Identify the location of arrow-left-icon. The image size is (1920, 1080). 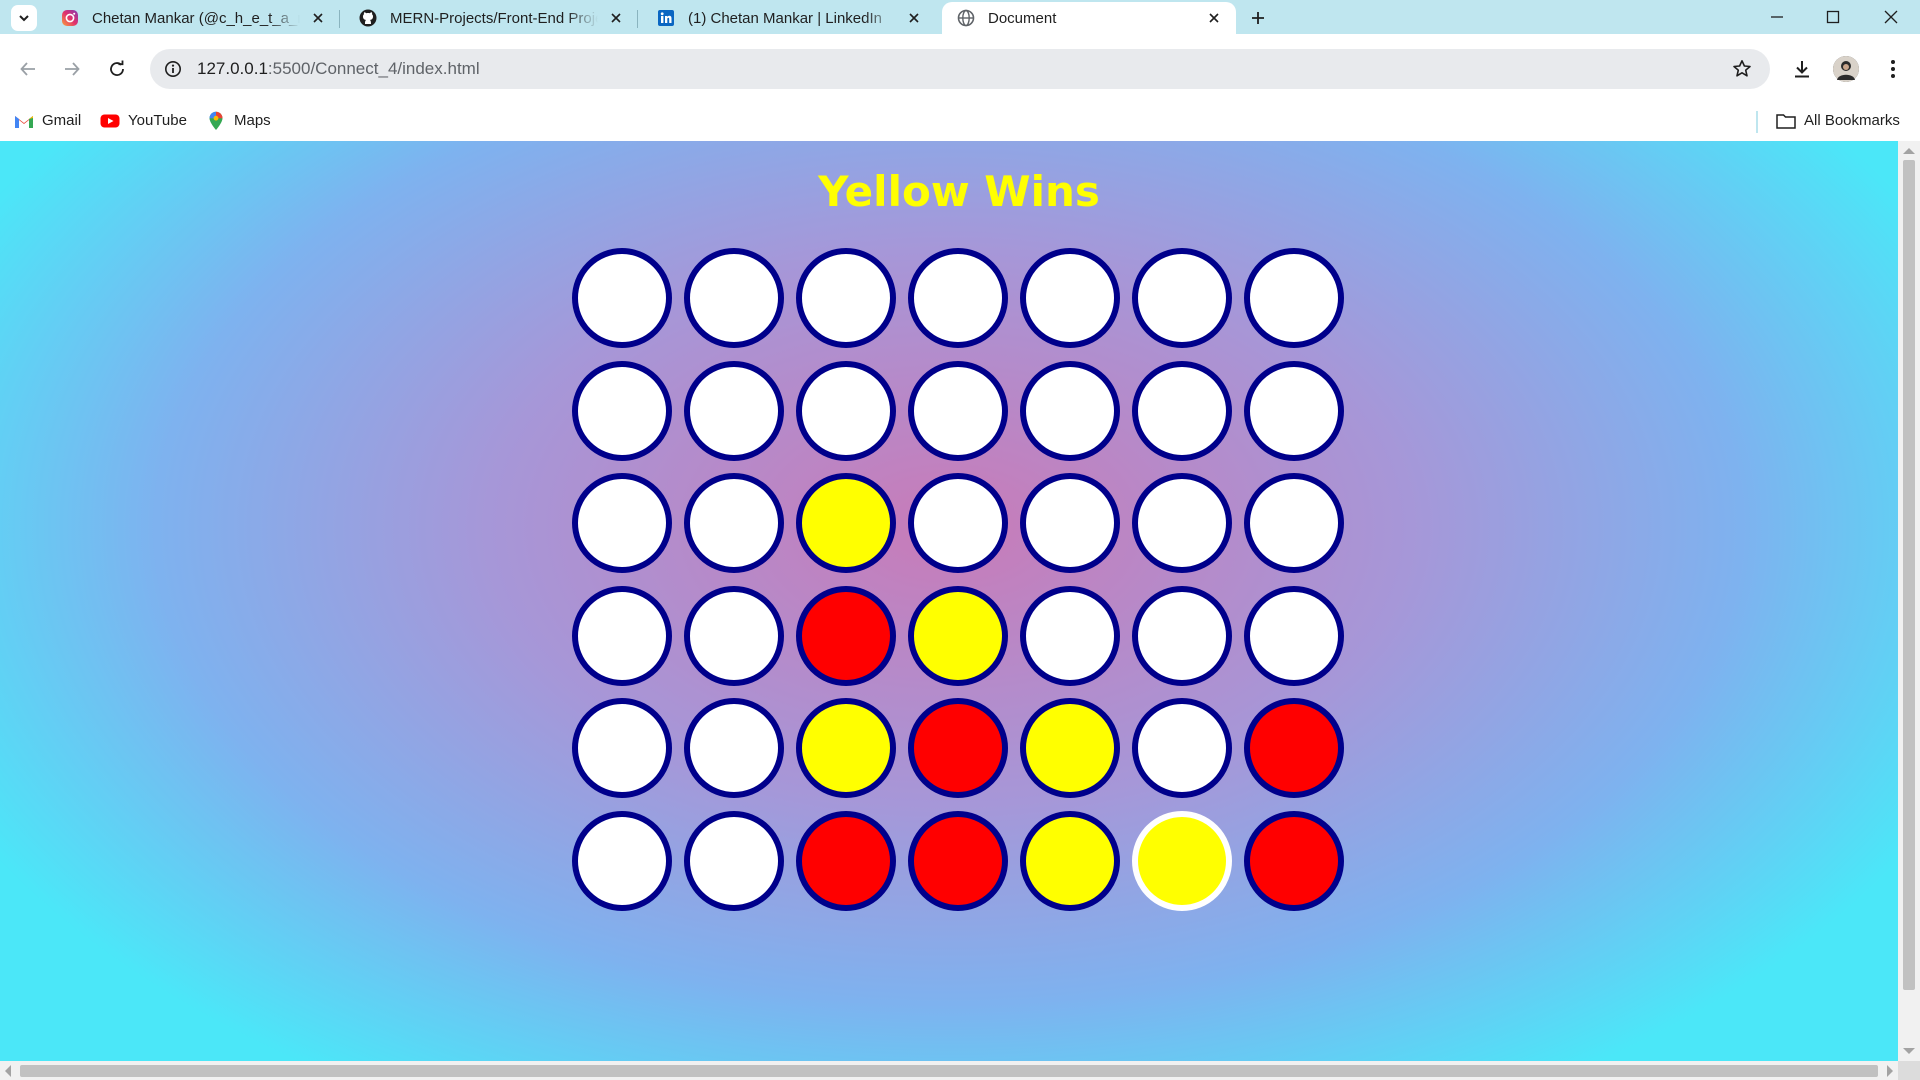
(27, 69).